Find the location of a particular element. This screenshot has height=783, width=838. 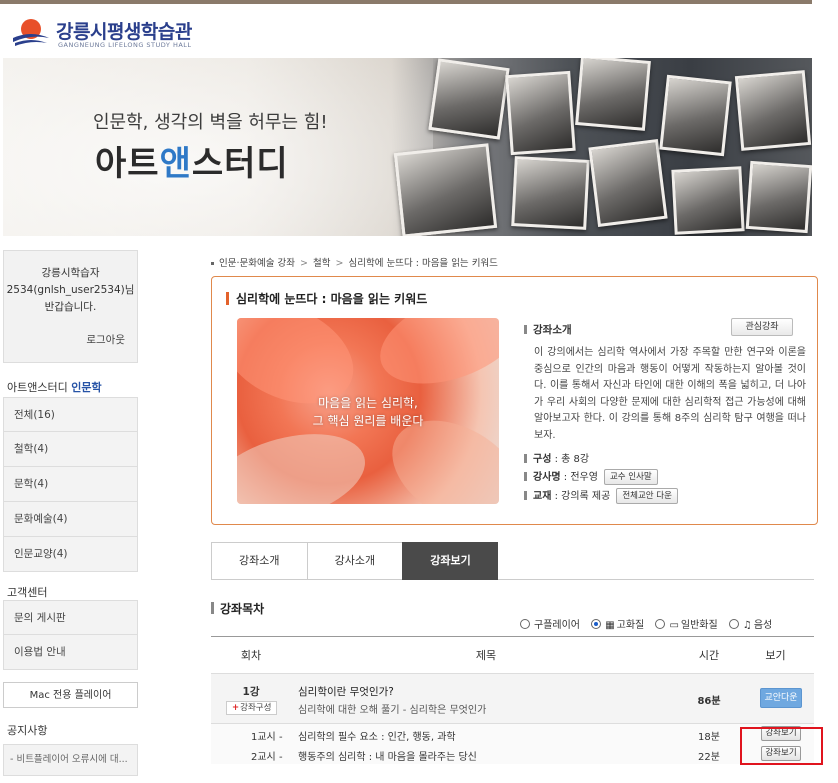

notice-heading: 공지사항 is located at coordinates (27, 730).